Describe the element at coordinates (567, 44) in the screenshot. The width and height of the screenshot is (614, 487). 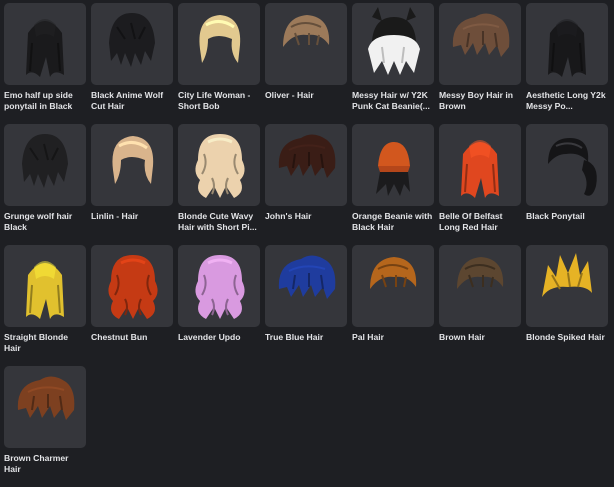
I see `hair-black-long-ponytail-icon` at that location.